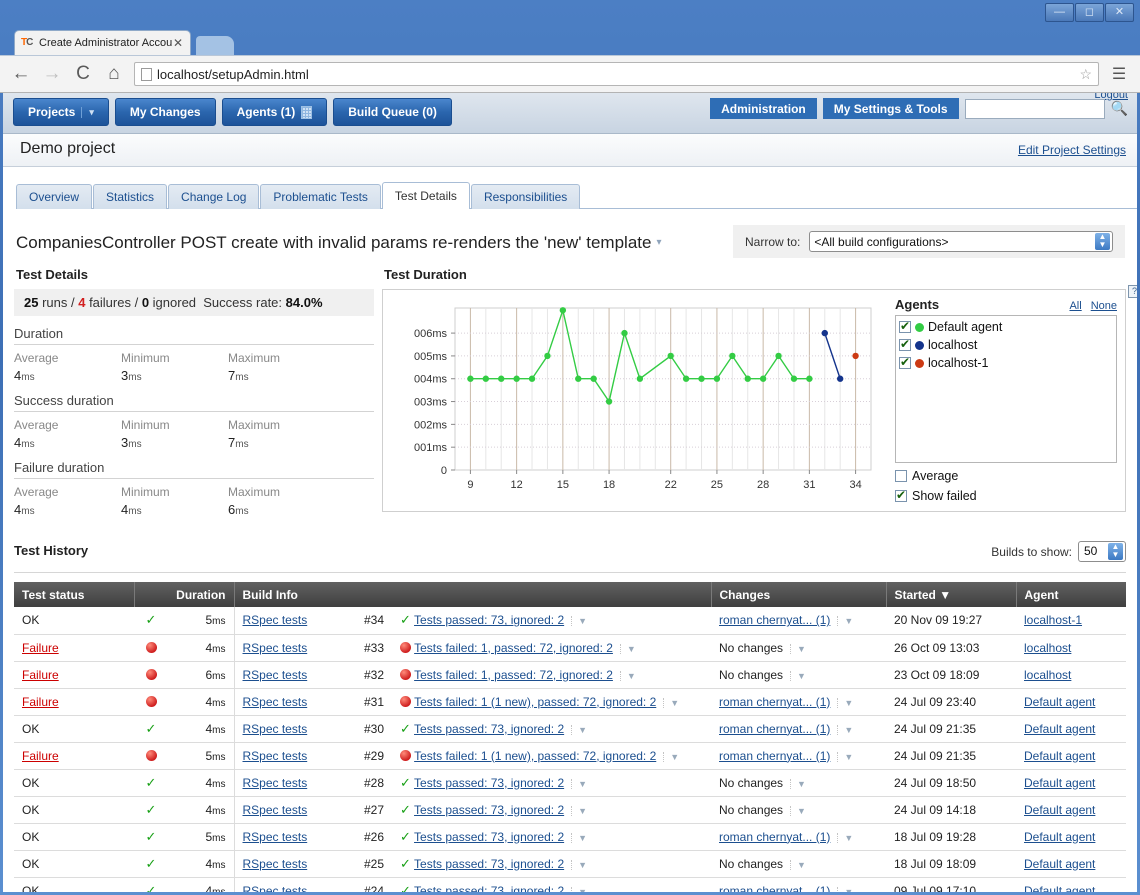 The width and height of the screenshot is (1140, 895). Describe the element at coordinates (214, 196) in the screenshot. I see `tab-change-log: Change Log` at that location.